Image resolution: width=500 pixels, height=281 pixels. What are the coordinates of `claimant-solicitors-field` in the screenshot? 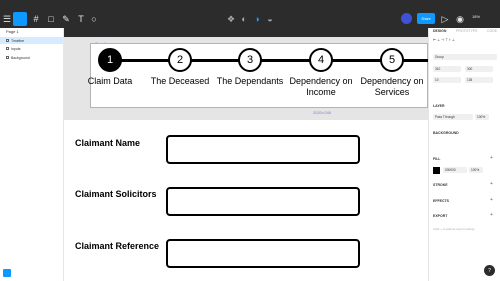 It's located at (263, 201).